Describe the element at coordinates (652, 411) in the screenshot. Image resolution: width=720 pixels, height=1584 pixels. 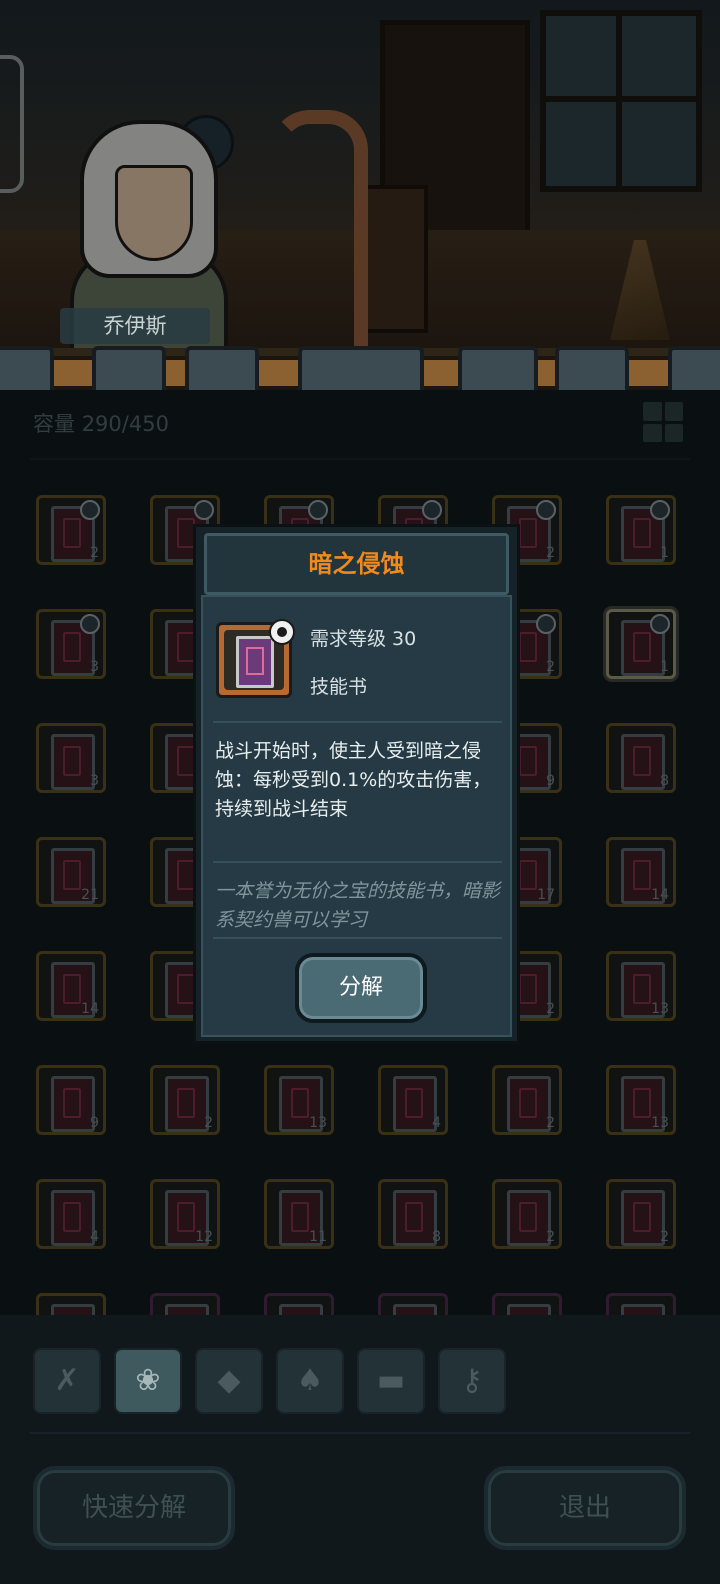
I see `grid-icon` at that location.